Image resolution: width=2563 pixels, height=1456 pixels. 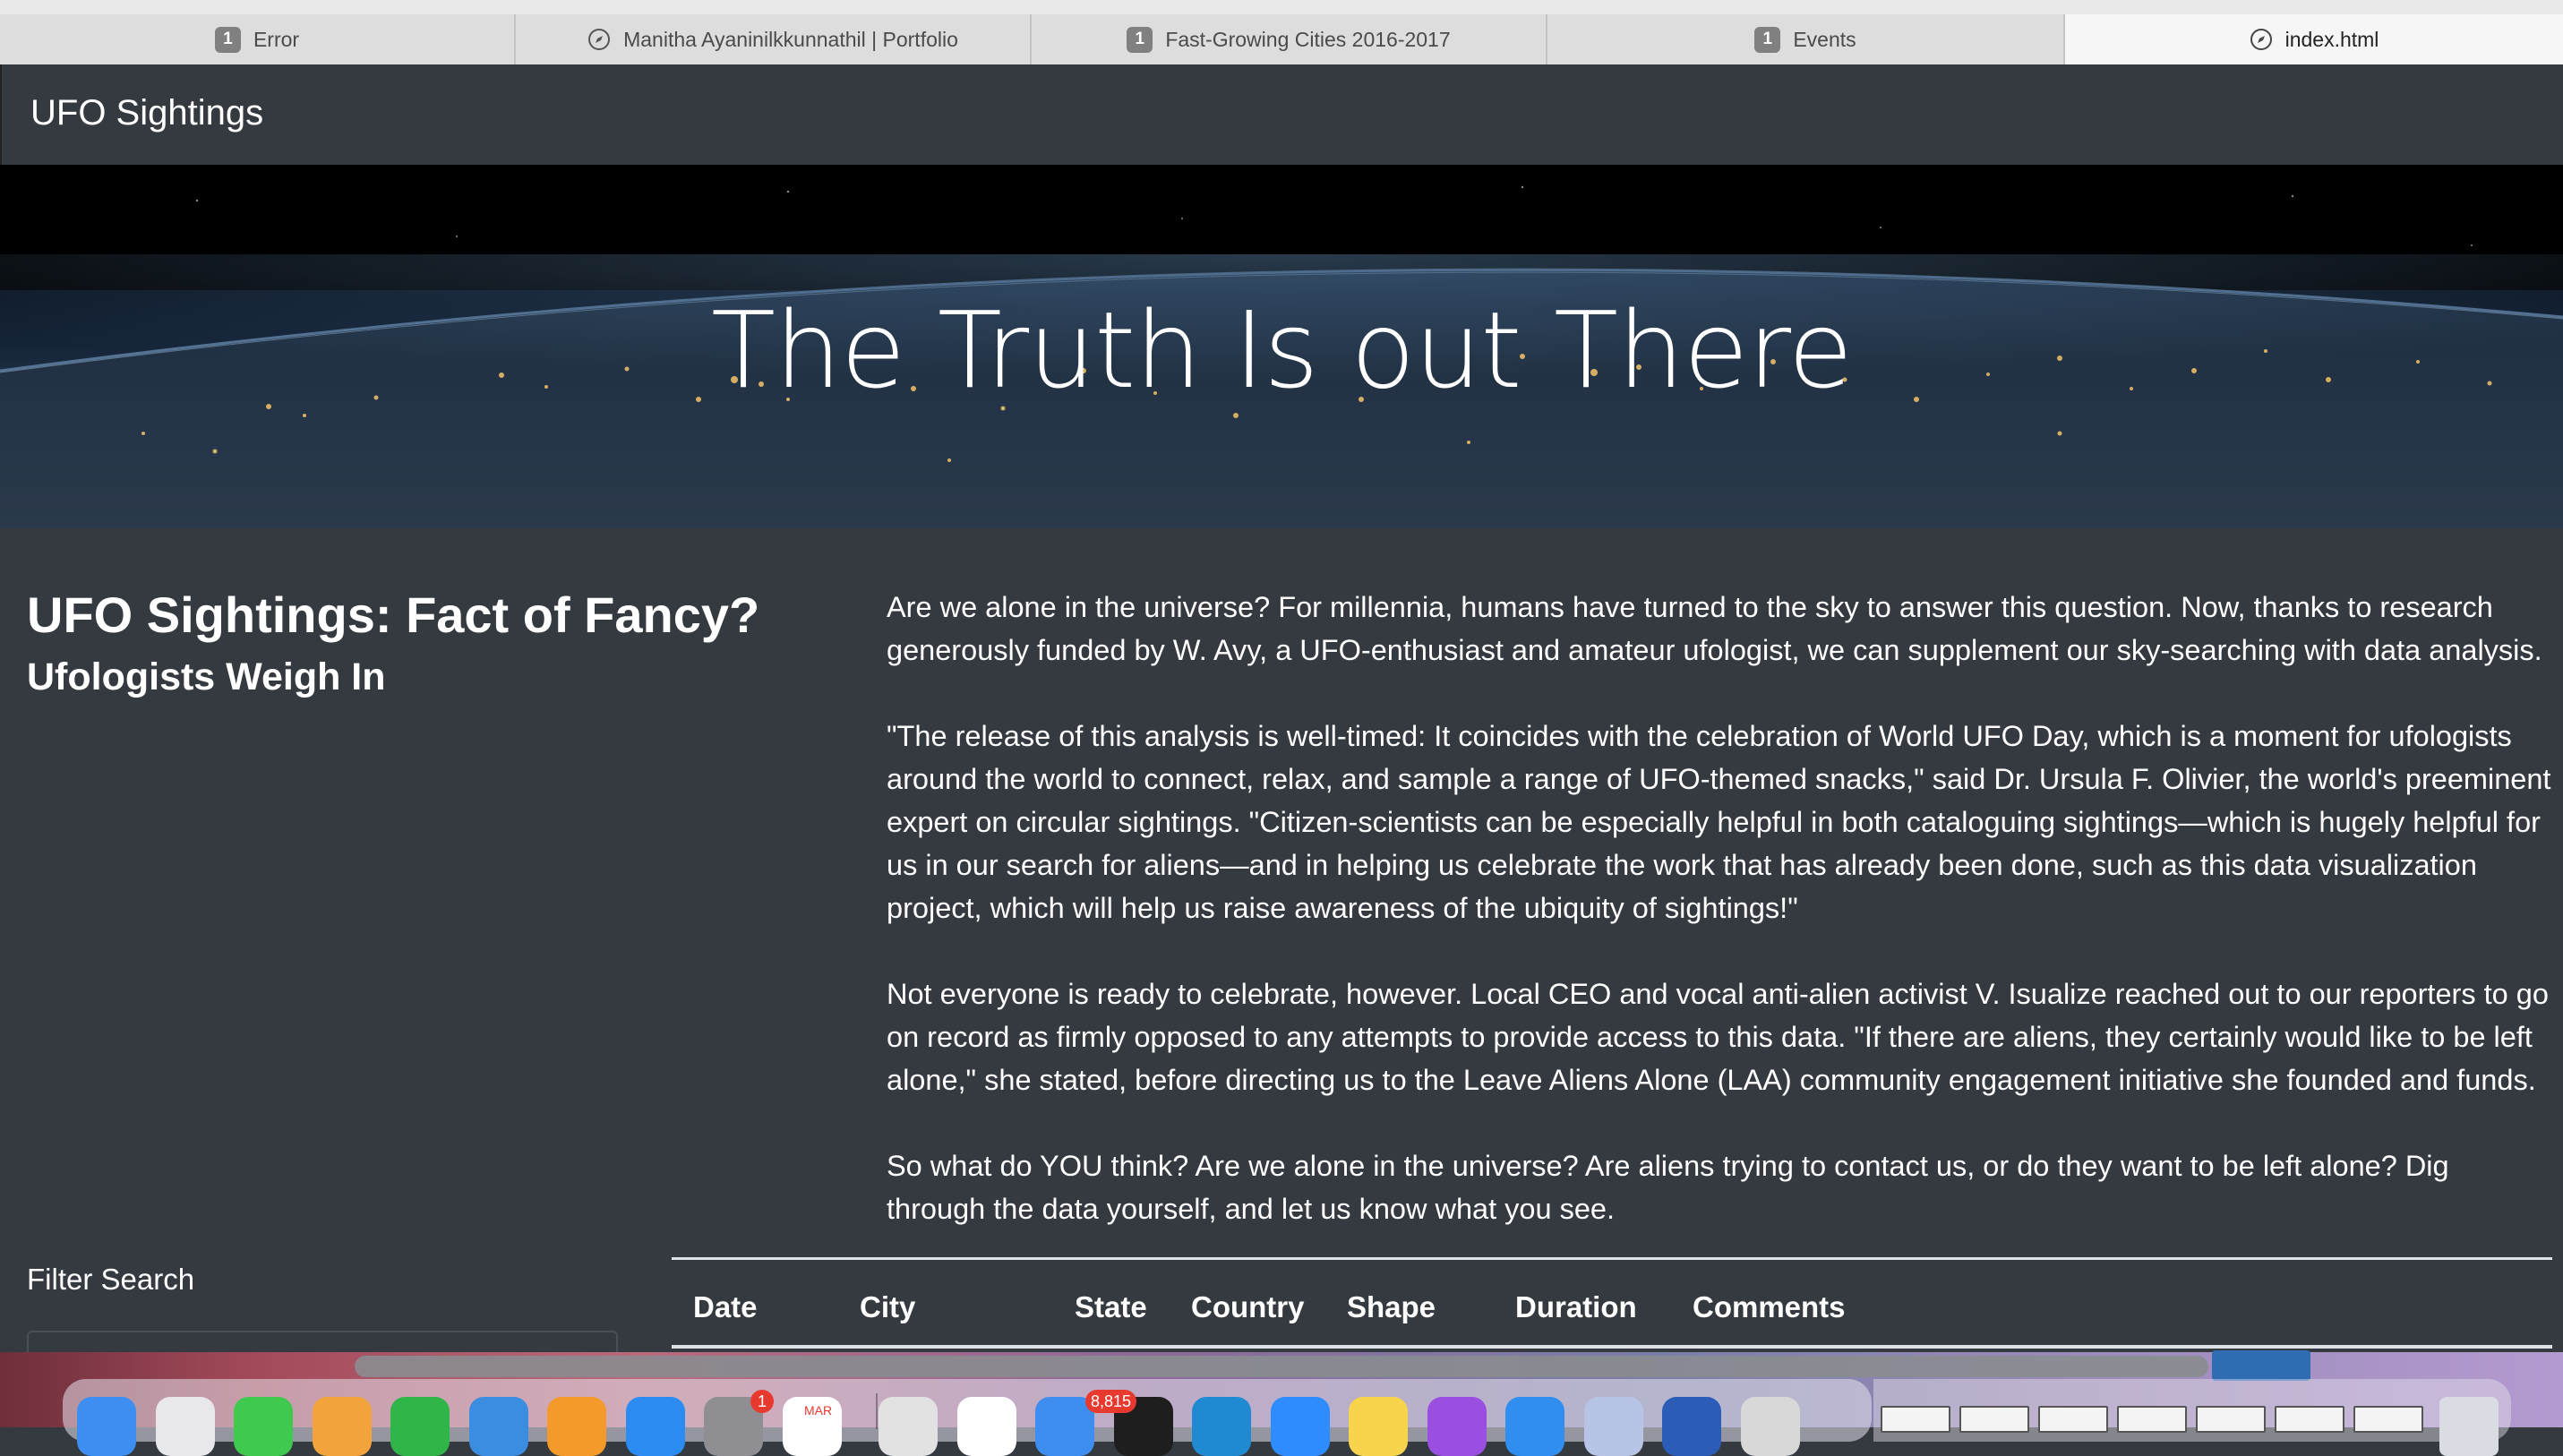 I want to click on slack-icon, so click(x=986, y=1426).